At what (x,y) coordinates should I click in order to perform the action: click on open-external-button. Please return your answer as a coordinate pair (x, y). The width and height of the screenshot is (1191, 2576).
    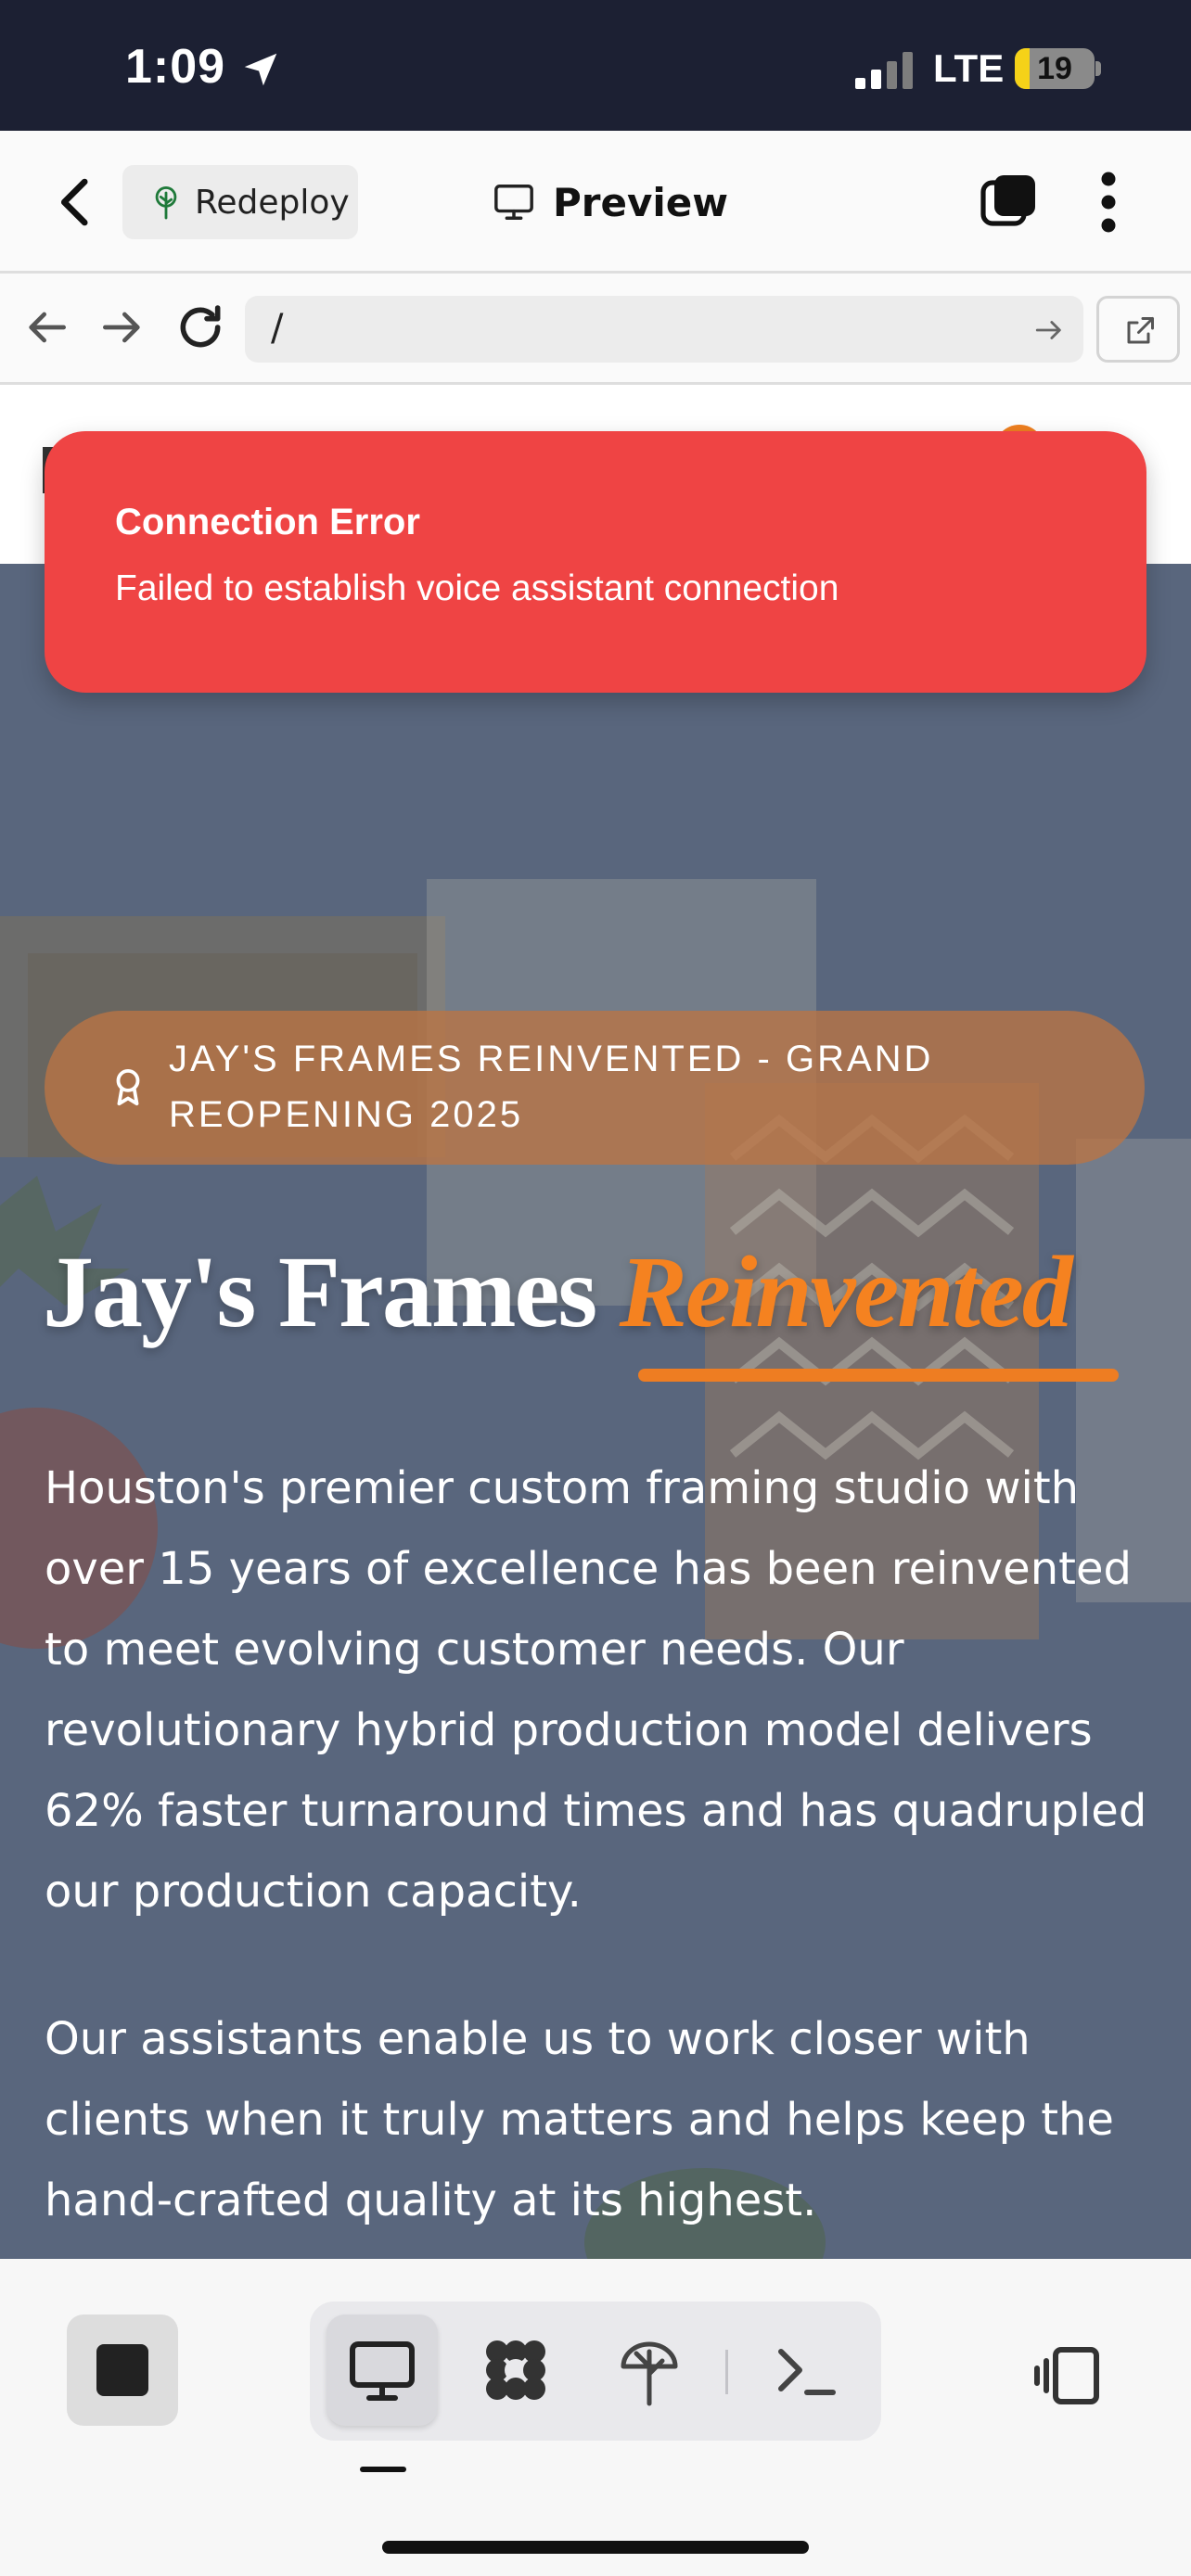
    Looking at the image, I should click on (1138, 329).